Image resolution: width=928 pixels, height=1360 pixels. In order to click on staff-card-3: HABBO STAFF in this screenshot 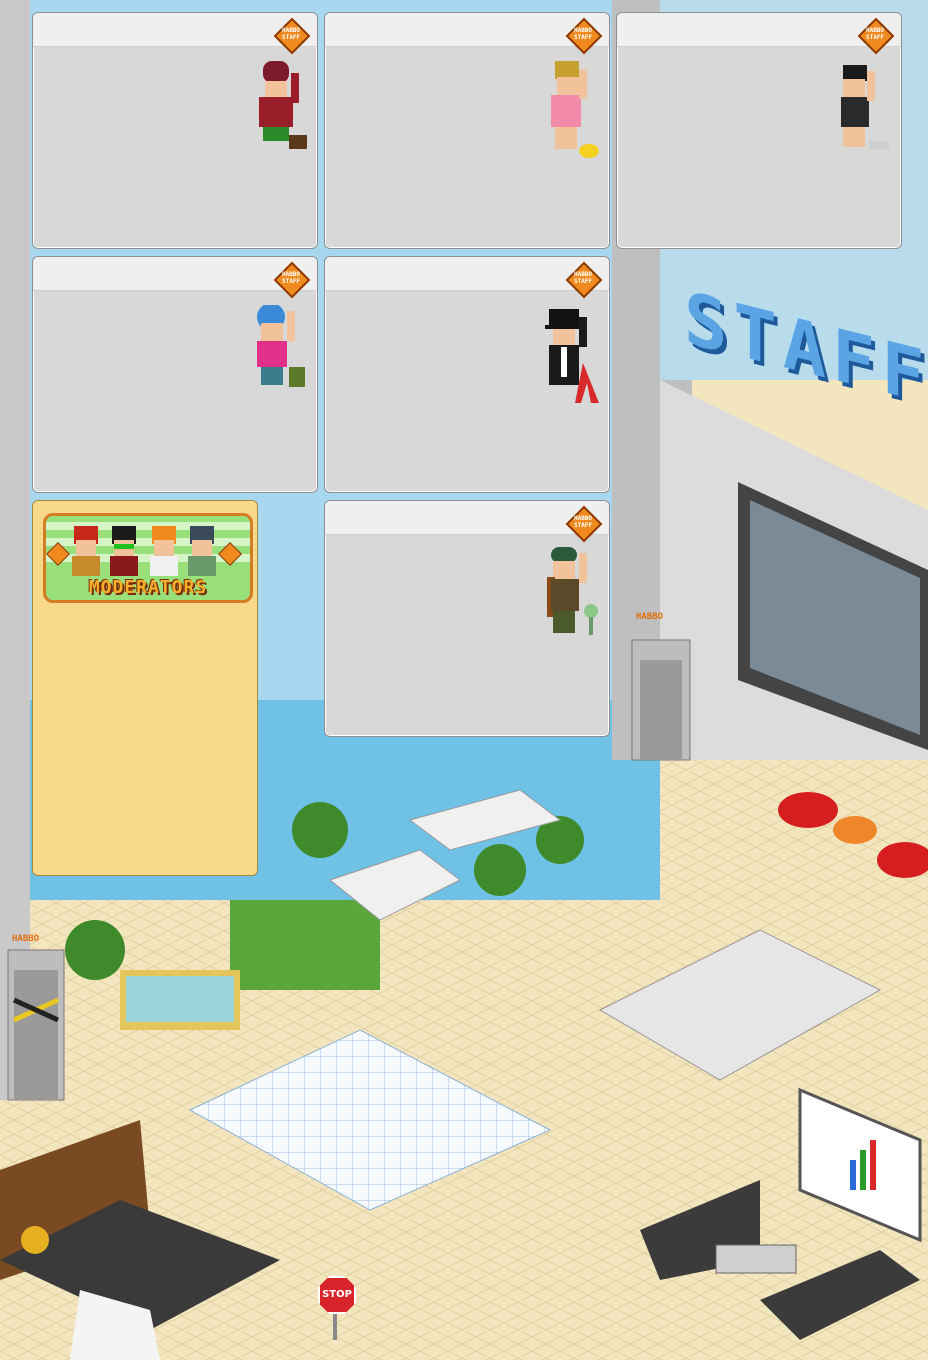, I will do `click(759, 130)`.